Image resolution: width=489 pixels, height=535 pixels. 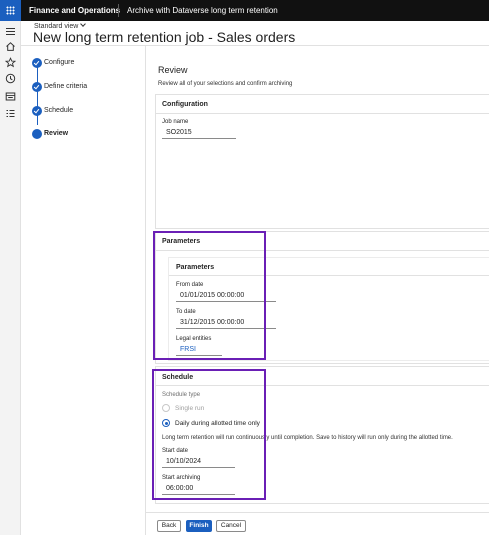 What do you see at coordinates (209, 295) in the screenshot?
I see `parameters-highlight-box` at bounding box center [209, 295].